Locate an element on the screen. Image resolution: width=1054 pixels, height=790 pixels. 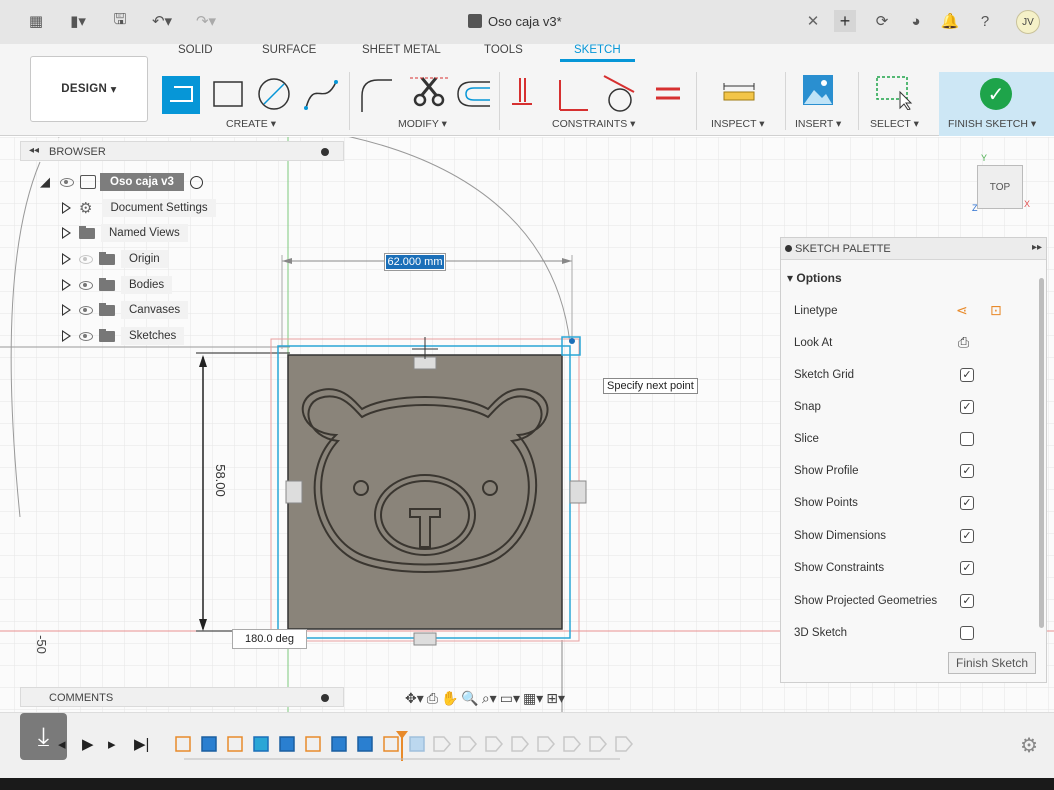
window-select-icon is located at coordinates (894, 92).